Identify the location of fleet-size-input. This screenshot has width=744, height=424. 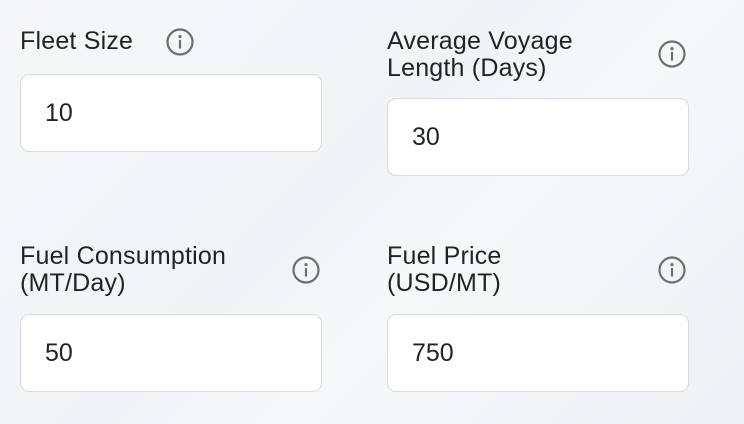
(171, 113).